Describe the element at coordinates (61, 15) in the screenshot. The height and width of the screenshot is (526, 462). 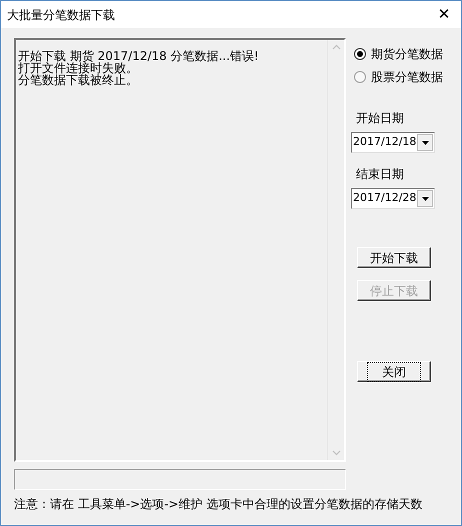
I see `window-title: 大批量分笔数据下载` at that location.